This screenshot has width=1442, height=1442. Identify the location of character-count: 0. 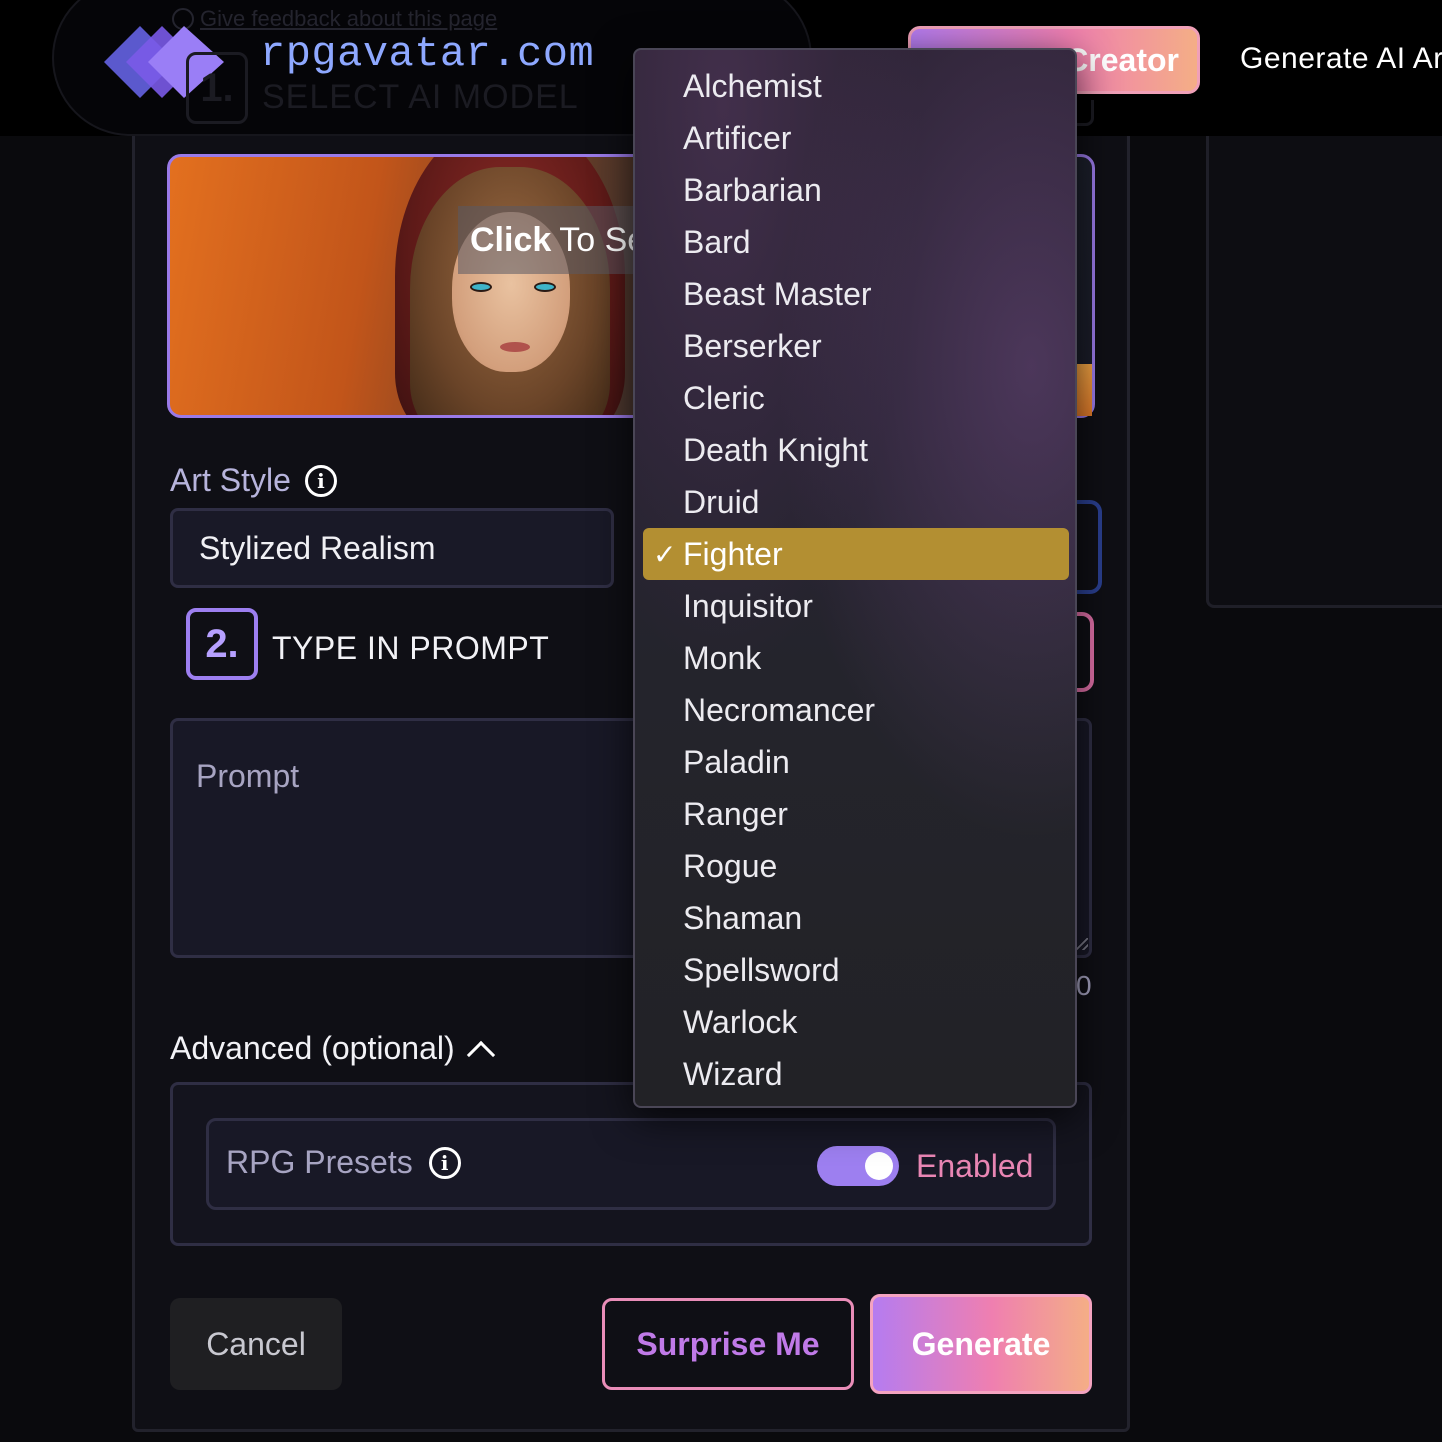
(1084, 985).